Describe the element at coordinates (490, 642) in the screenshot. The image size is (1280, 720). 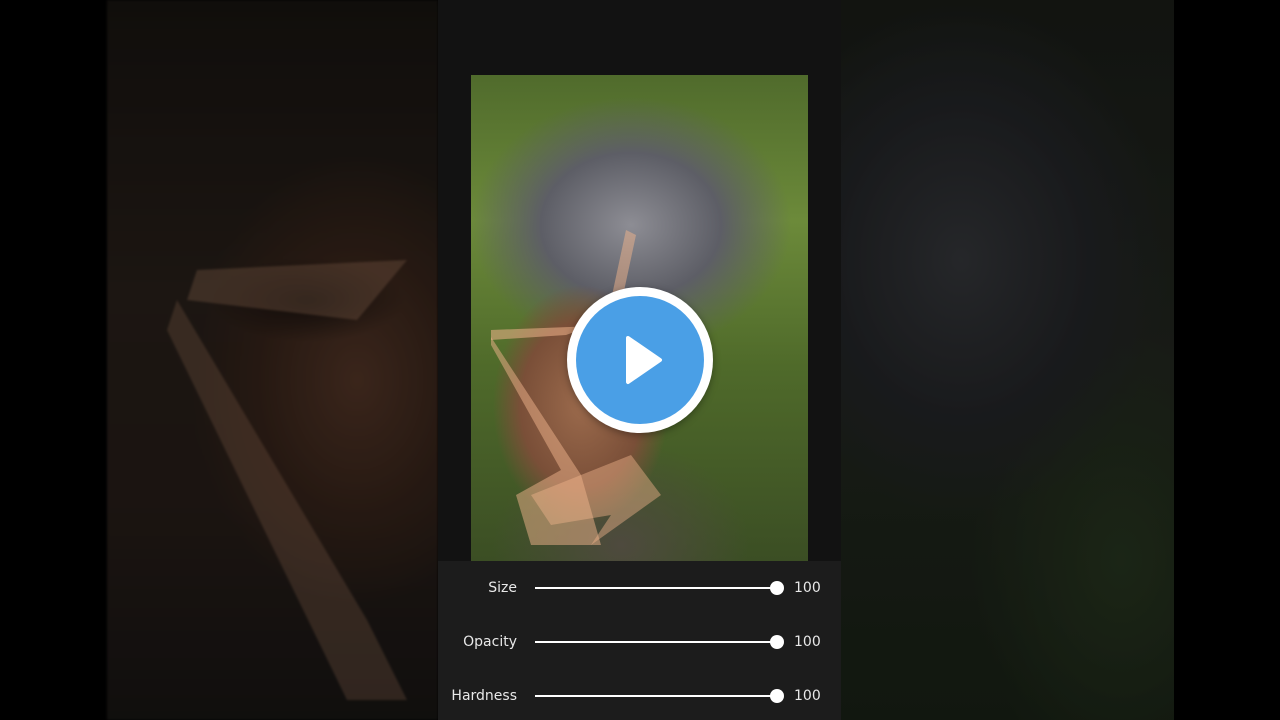
I see `slider-label: Opacity` at that location.